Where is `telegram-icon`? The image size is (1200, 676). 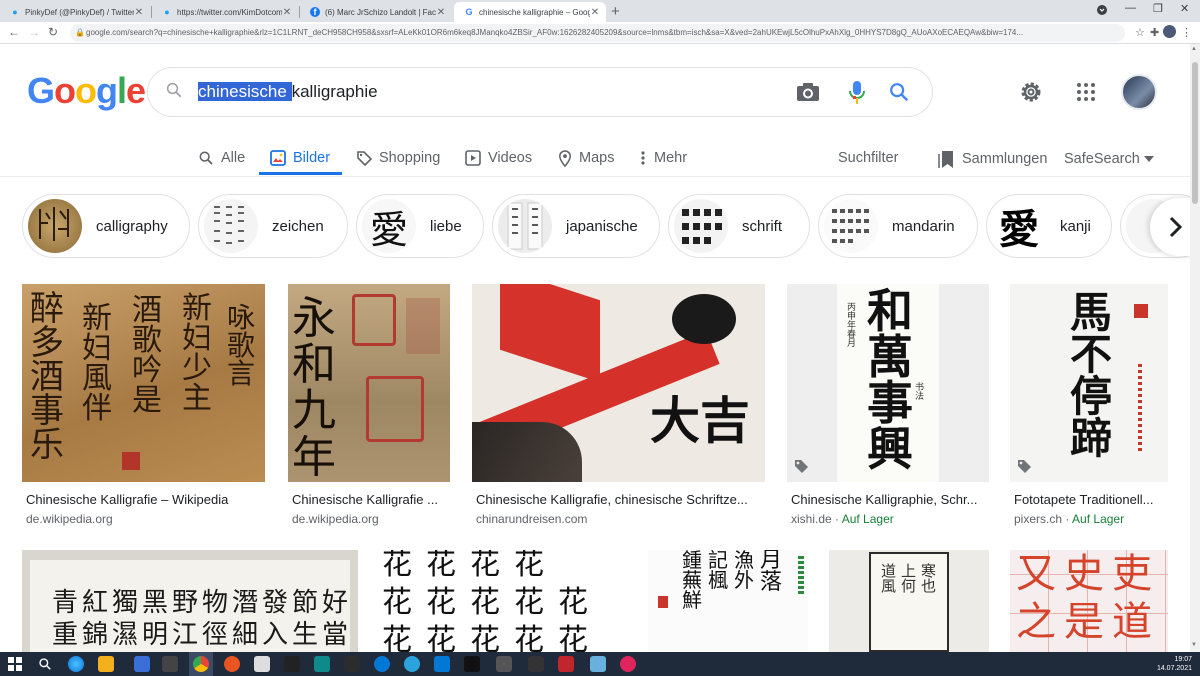 telegram-icon is located at coordinates (412, 664).